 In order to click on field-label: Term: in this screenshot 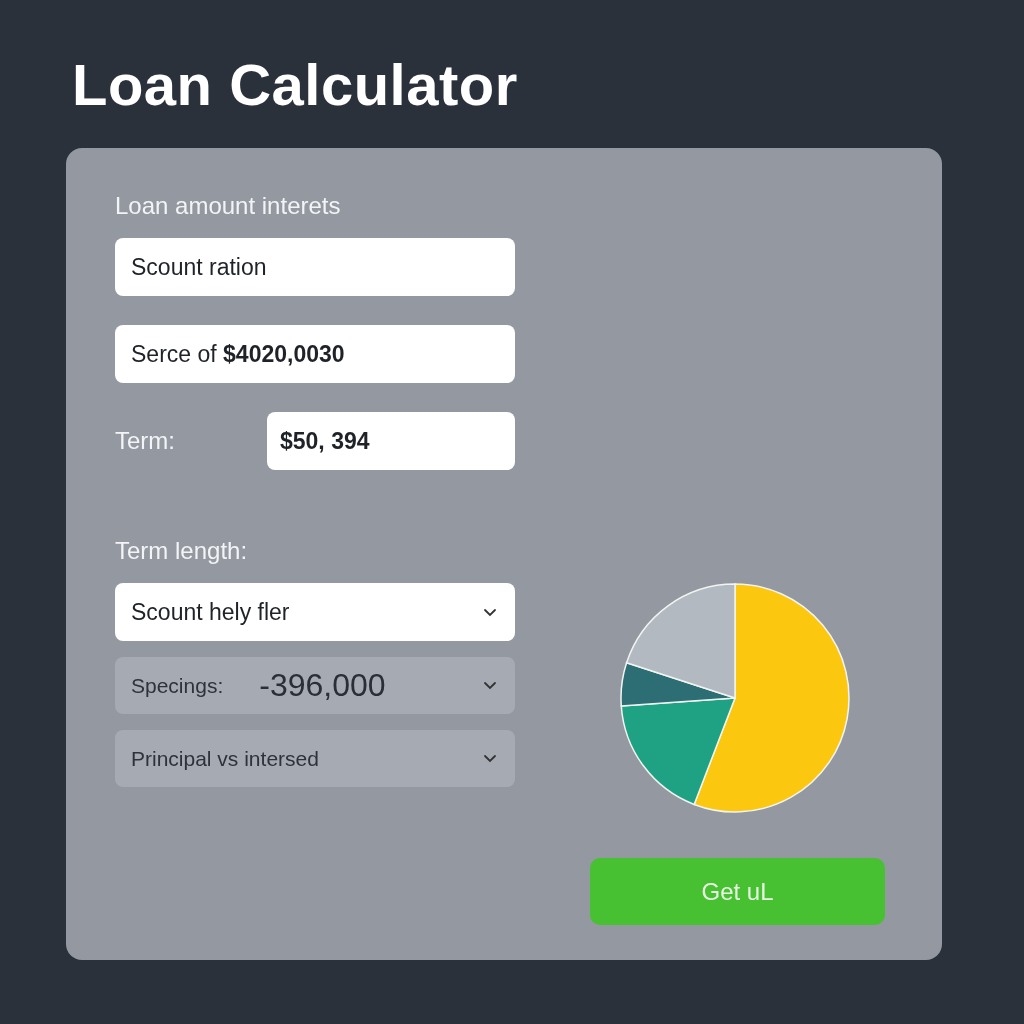, I will do `click(145, 441)`.